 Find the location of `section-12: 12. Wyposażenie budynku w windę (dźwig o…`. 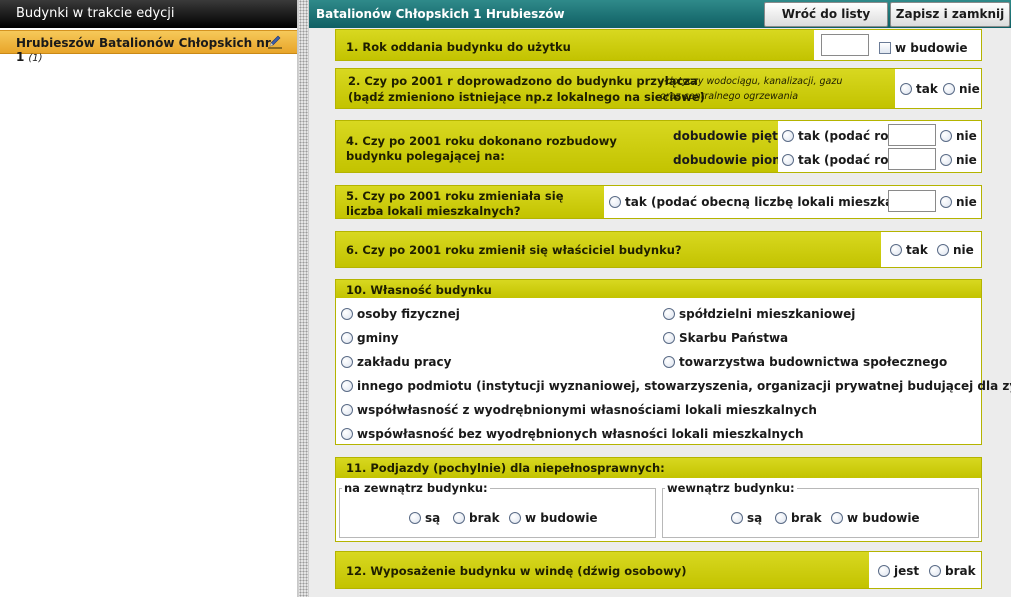

section-12: 12. Wyposażenie budynku w windę (dźwig o… is located at coordinates (658, 570).